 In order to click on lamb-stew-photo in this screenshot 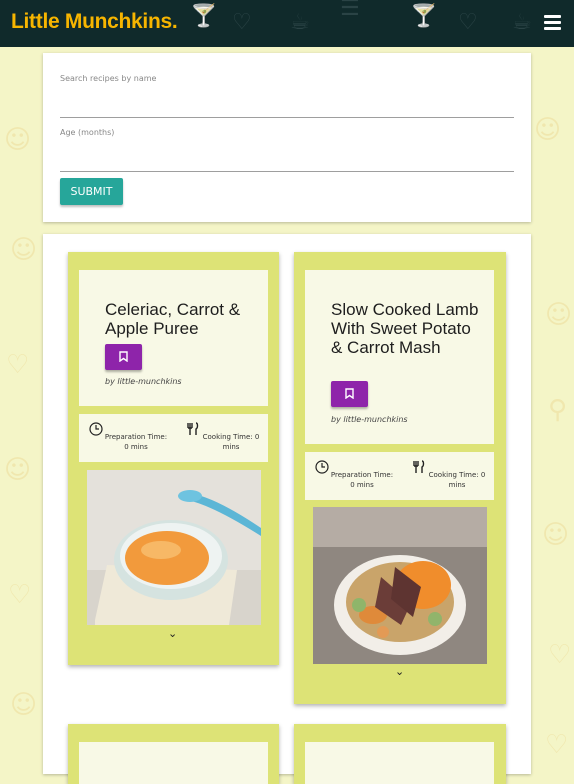, I will do `click(400, 585)`.